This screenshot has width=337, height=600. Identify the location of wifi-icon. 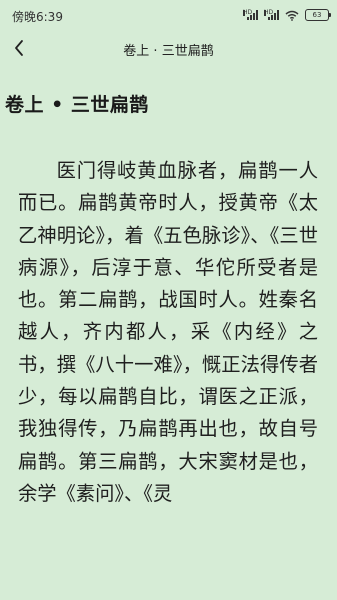
(292, 15).